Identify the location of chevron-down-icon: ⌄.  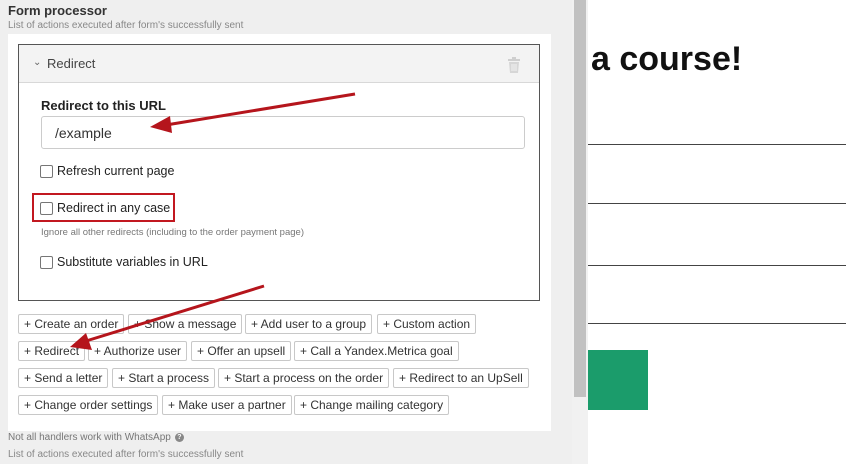
(37, 62).